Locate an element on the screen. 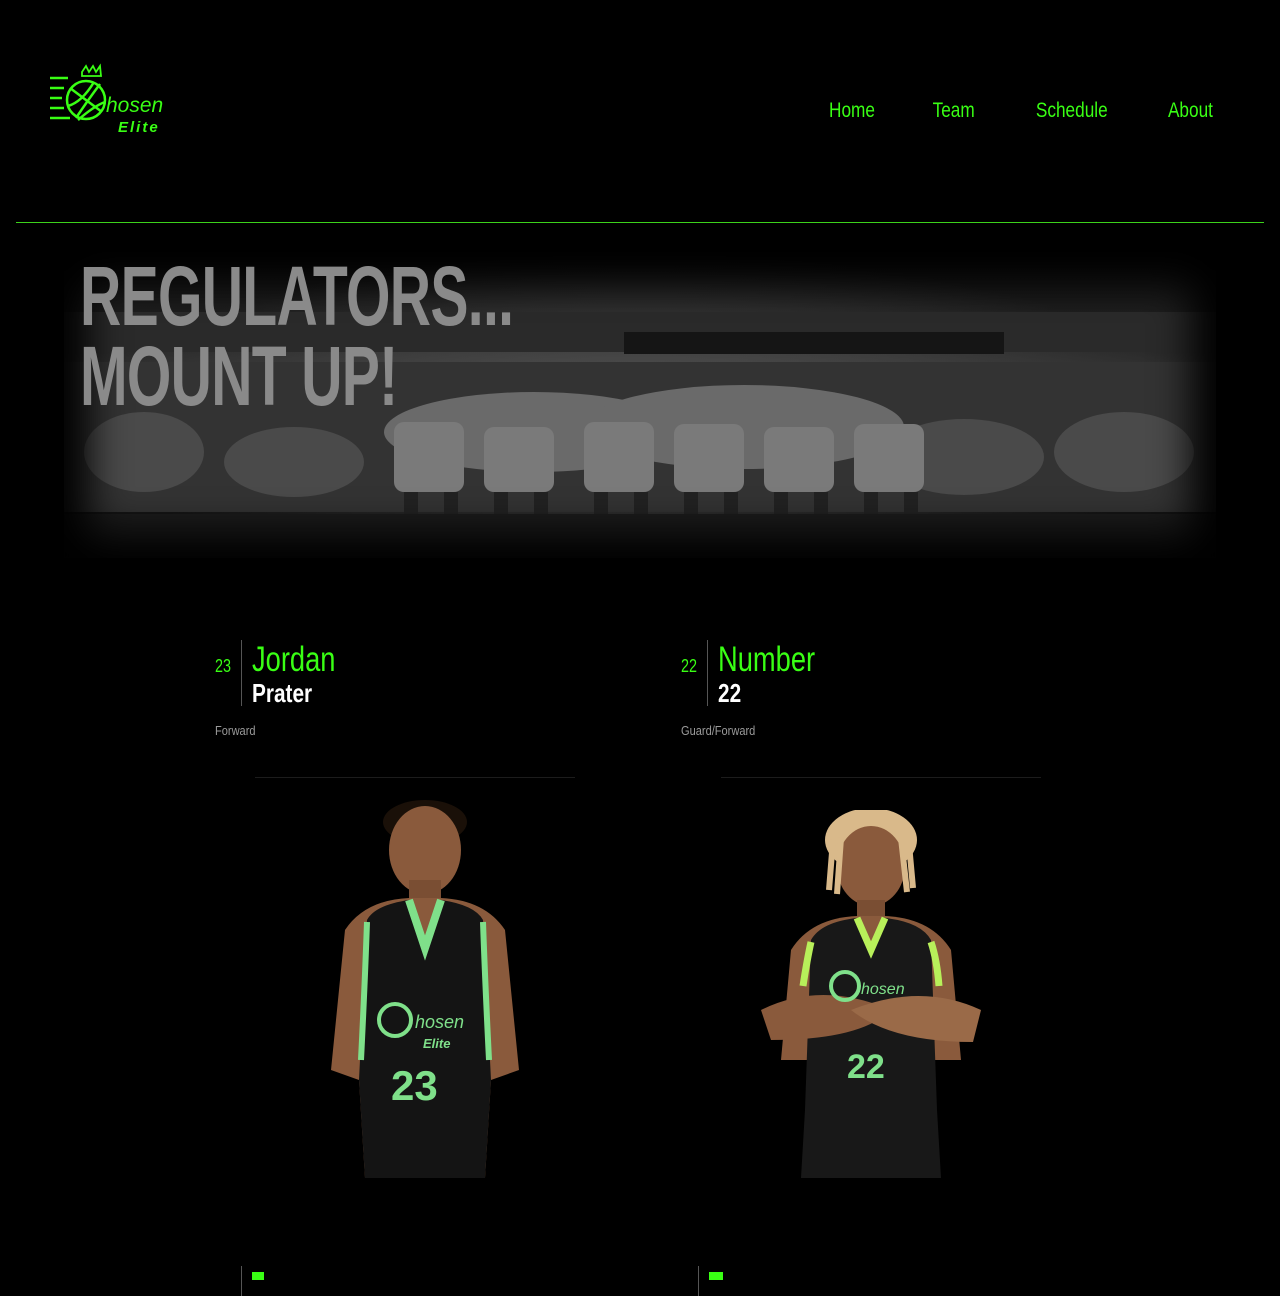  player-card: 22 Number 22 Guard/Forward hosen 22 is located at coordinates (891, 910).